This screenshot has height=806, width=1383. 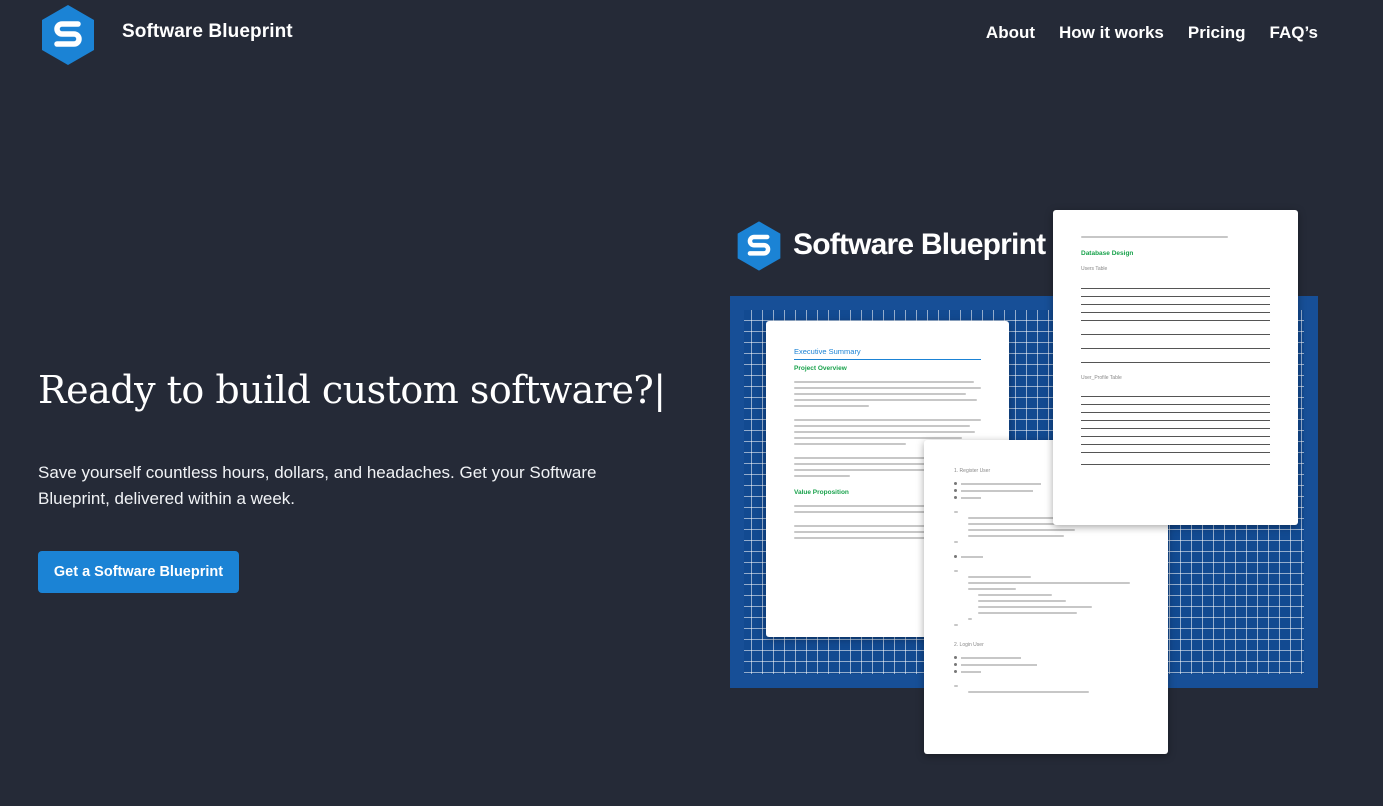 What do you see at coordinates (1101, 377) in the screenshot?
I see `doc-table-caption-2: User_Profile Table` at bounding box center [1101, 377].